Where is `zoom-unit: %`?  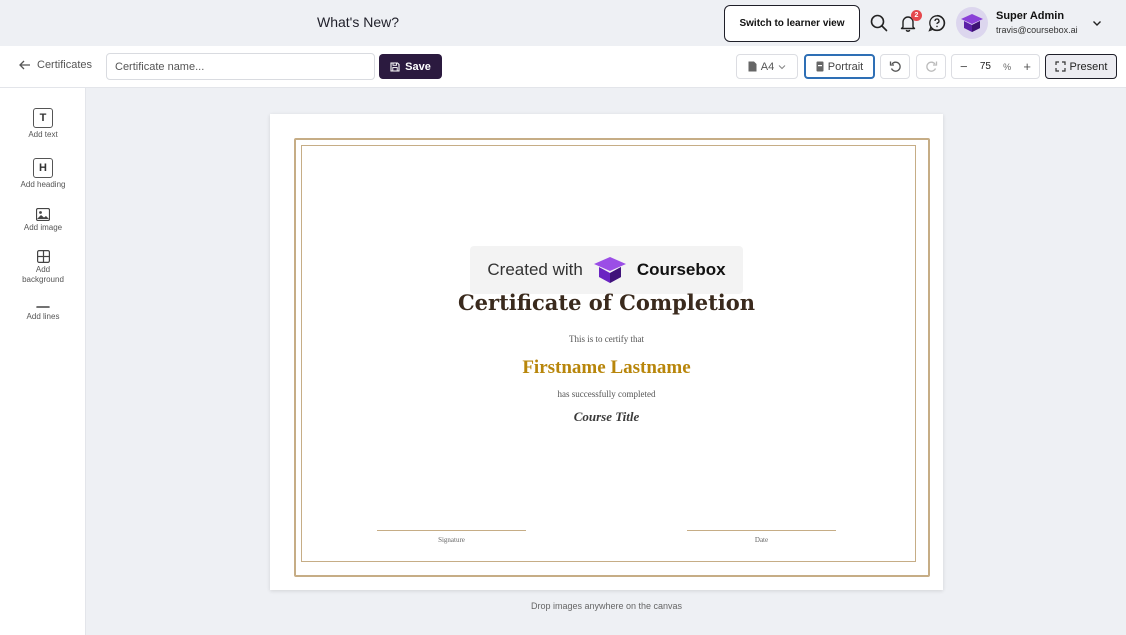
zoom-unit: % is located at coordinates (1007, 66).